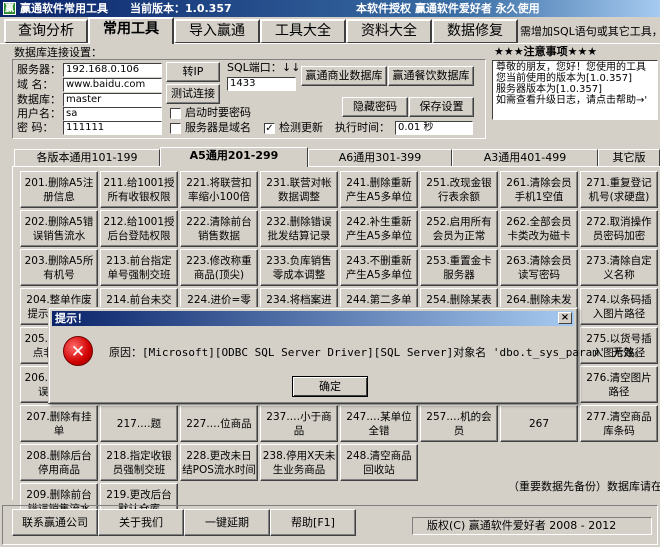 This screenshot has height=547, width=660. Describe the element at coordinates (131, 30) in the screenshot. I see `tab-common-tools: 常用工具` at that location.